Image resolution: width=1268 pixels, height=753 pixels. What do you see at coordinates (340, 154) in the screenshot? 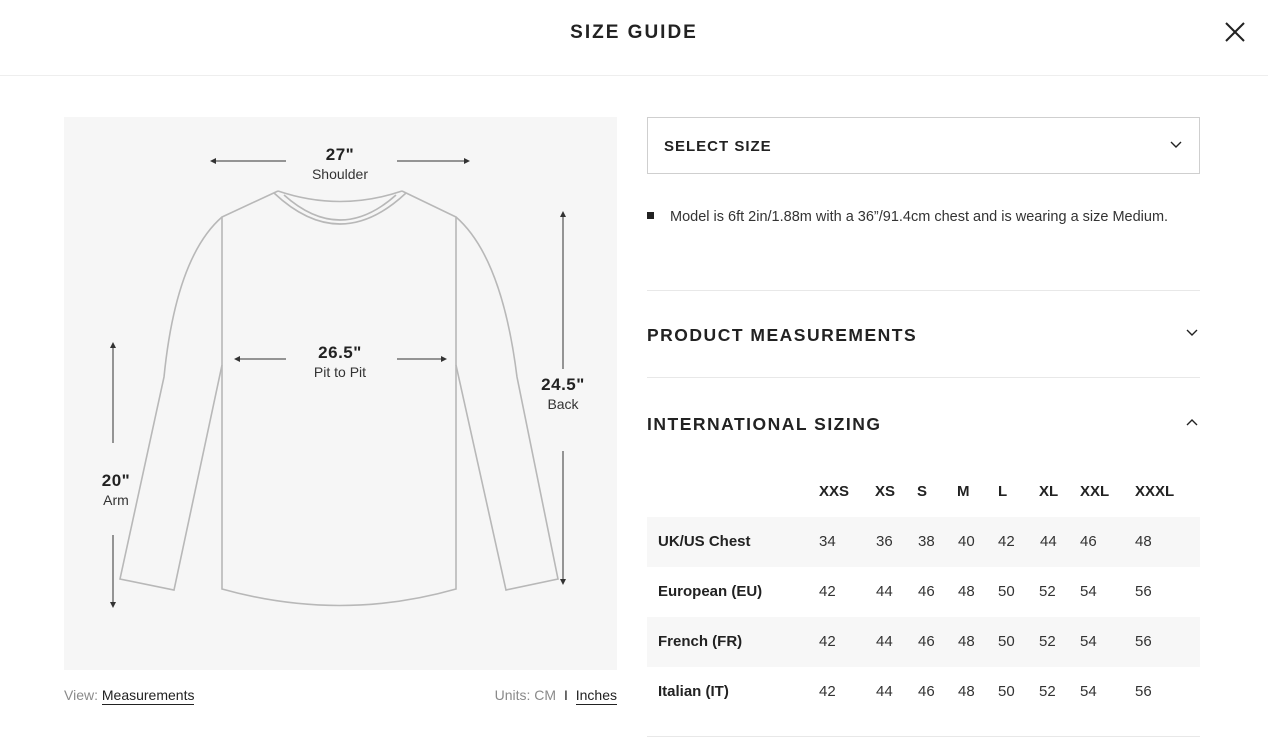
I see `shoulder-value: 27"` at bounding box center [340, 154].